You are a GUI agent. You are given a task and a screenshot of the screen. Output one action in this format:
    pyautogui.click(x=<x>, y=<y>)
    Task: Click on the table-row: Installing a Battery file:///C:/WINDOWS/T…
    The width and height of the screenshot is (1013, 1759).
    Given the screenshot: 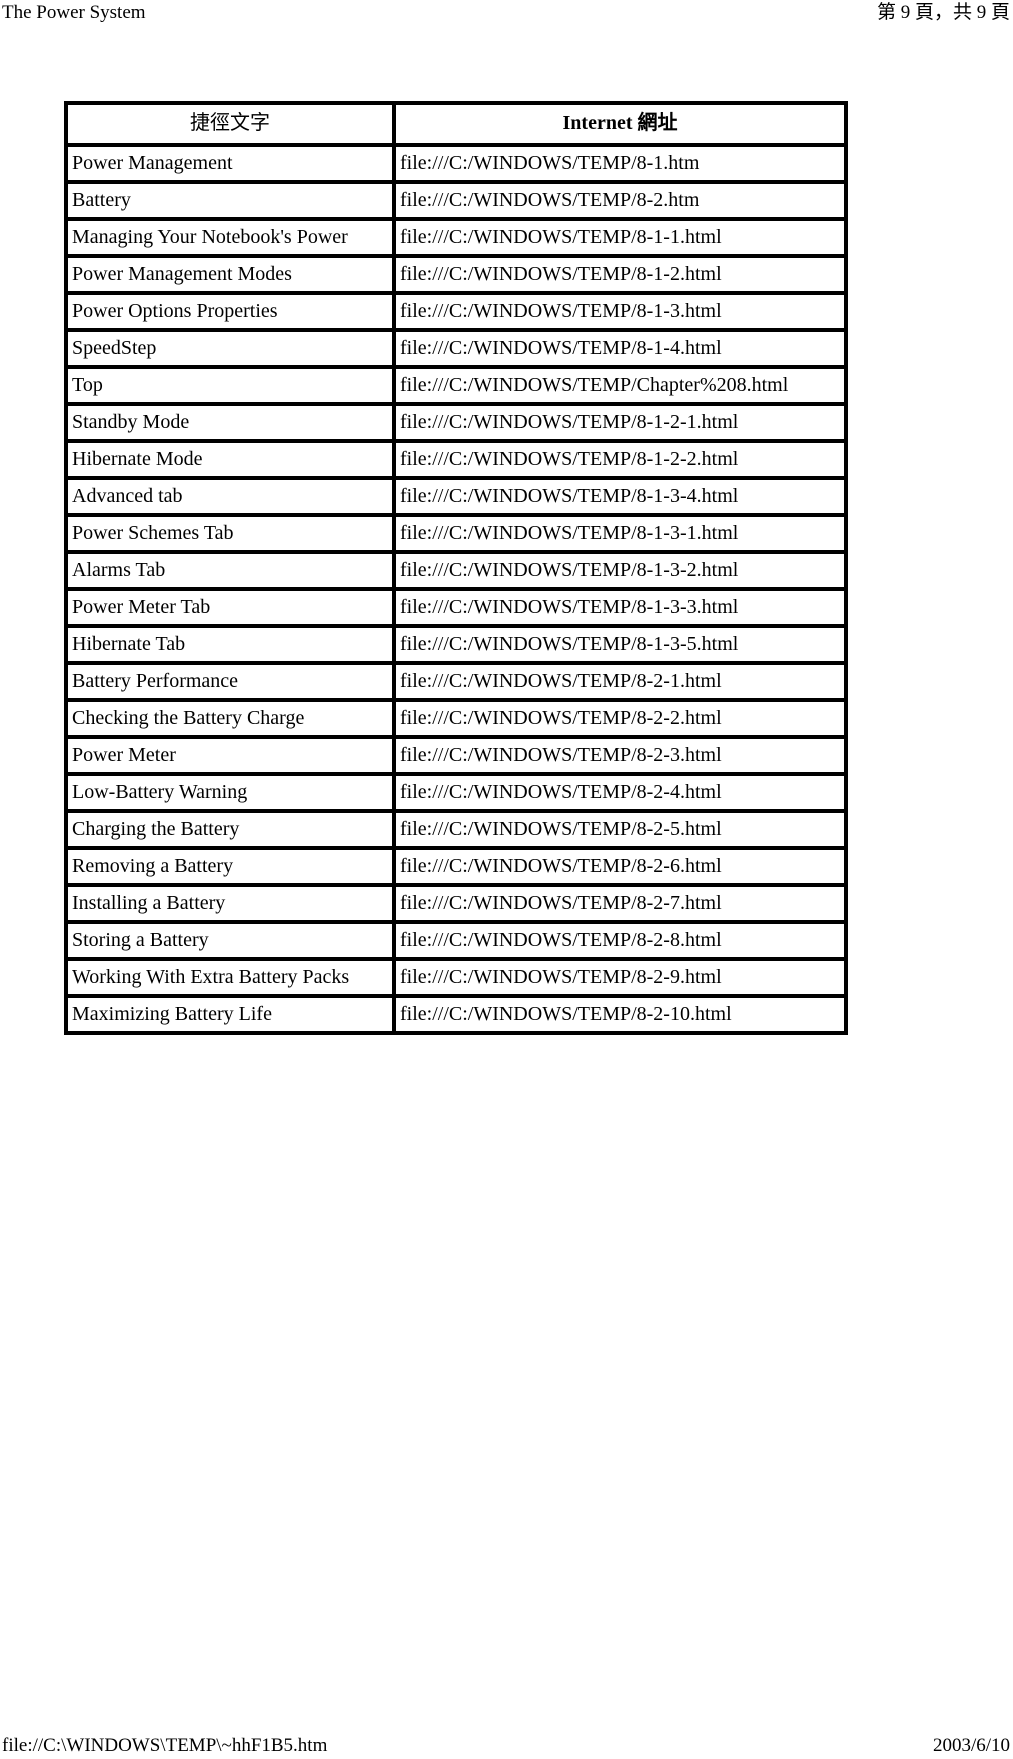 What is the action you would take?
    pyautogui.click(x=456, y=903)
    